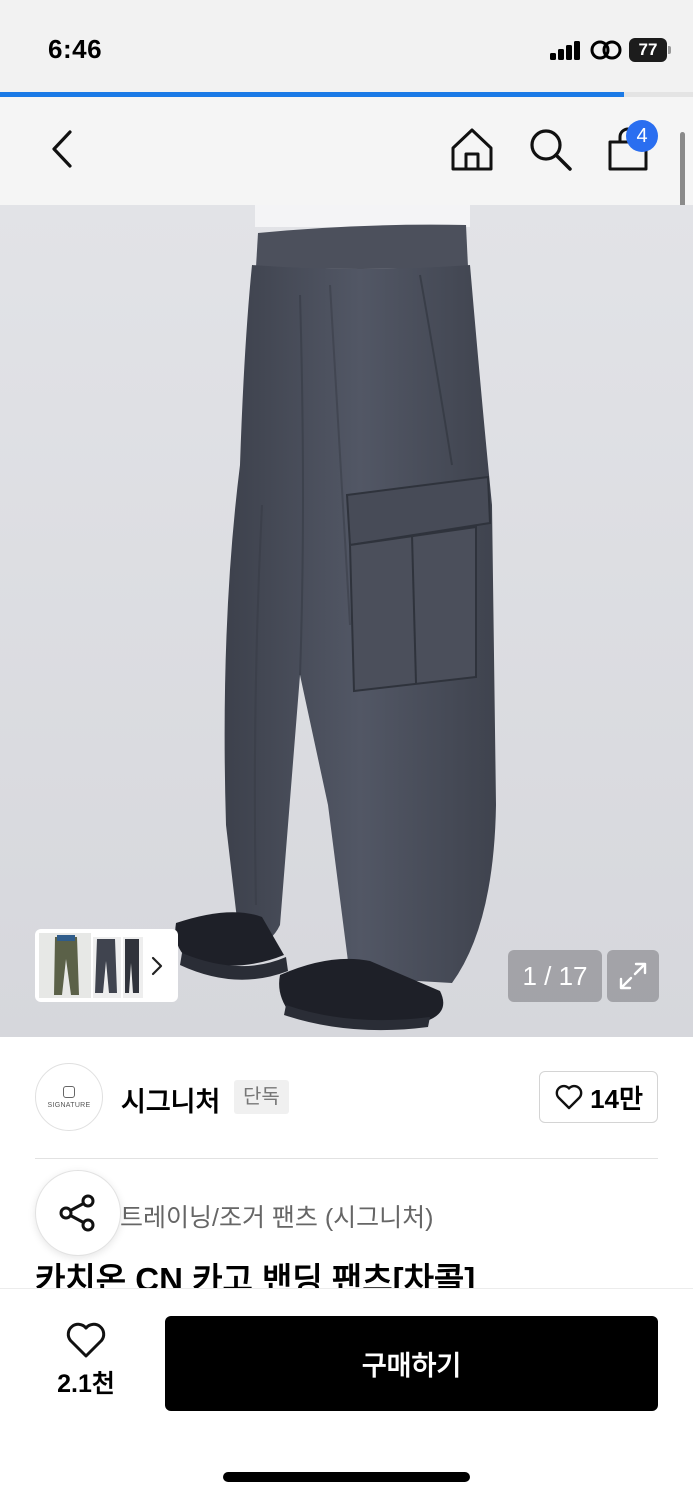  I want to click on back-icon, so click(62, 149).